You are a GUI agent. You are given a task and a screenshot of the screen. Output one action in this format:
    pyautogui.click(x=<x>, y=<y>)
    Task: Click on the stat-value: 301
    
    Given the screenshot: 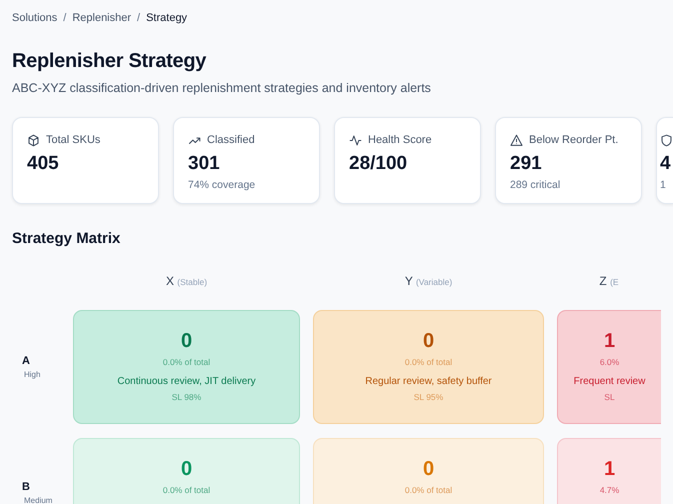 What is the action you would take?
    pyautogui.click(x=204, y=164)
    